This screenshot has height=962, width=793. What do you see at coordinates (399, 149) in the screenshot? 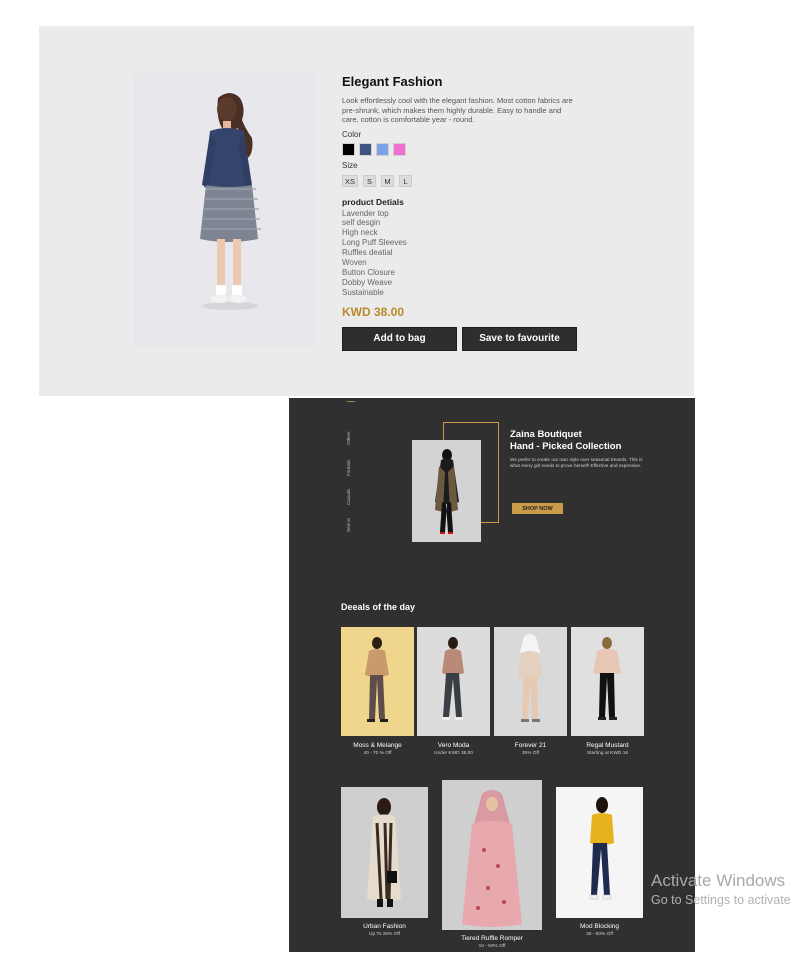
I see `color-swatch-pink` at bounding box center [399, 149].